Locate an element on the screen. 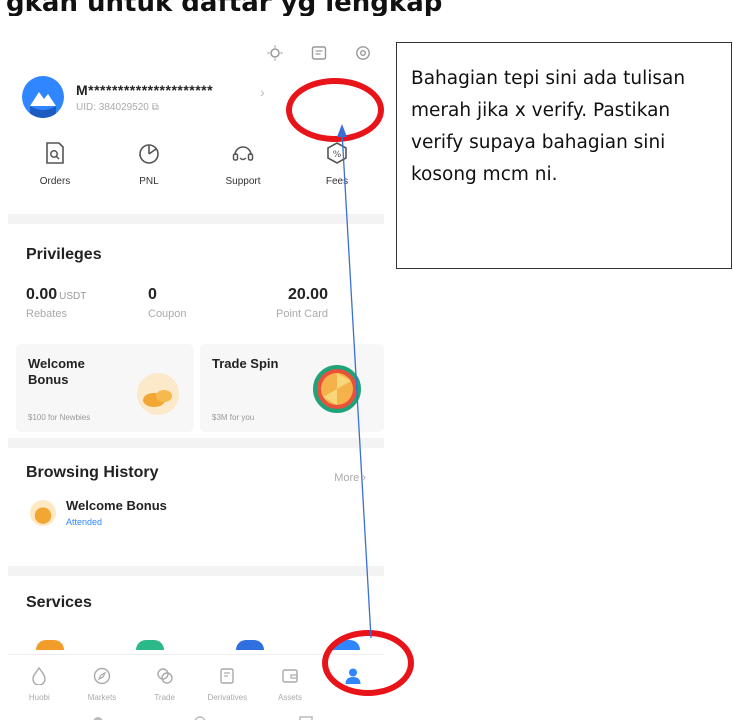 The image size is (733, 720). card-title: Welcome Bonus is located at coordinates (56, 371).